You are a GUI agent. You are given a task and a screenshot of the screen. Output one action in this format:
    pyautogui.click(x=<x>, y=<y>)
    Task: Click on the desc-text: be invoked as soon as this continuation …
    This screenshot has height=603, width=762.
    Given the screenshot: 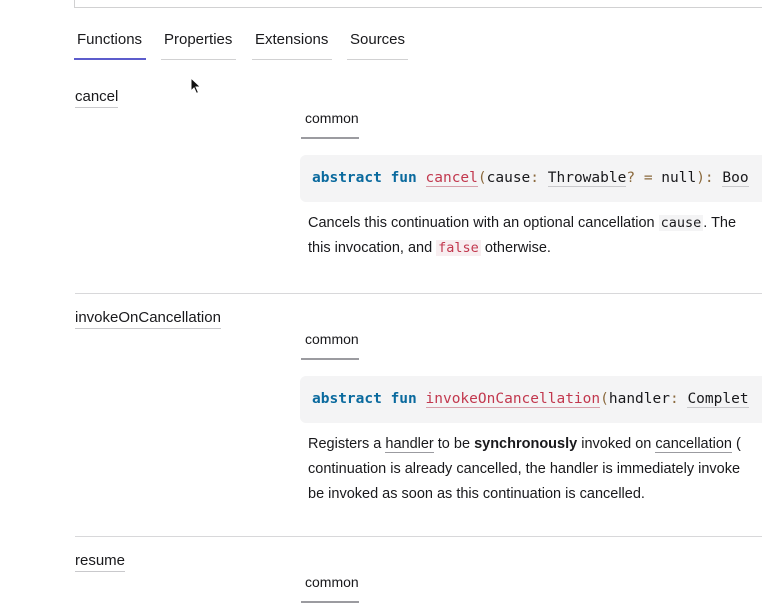 What is the action you would take?
    pyautogui.click(x=476, y=494)
    